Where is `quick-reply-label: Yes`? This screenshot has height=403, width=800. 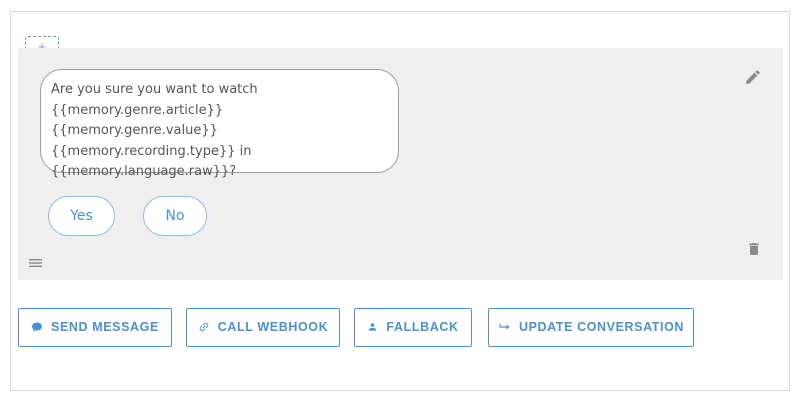 quick-reply-label: Yes is located at coordinates (81, 216).